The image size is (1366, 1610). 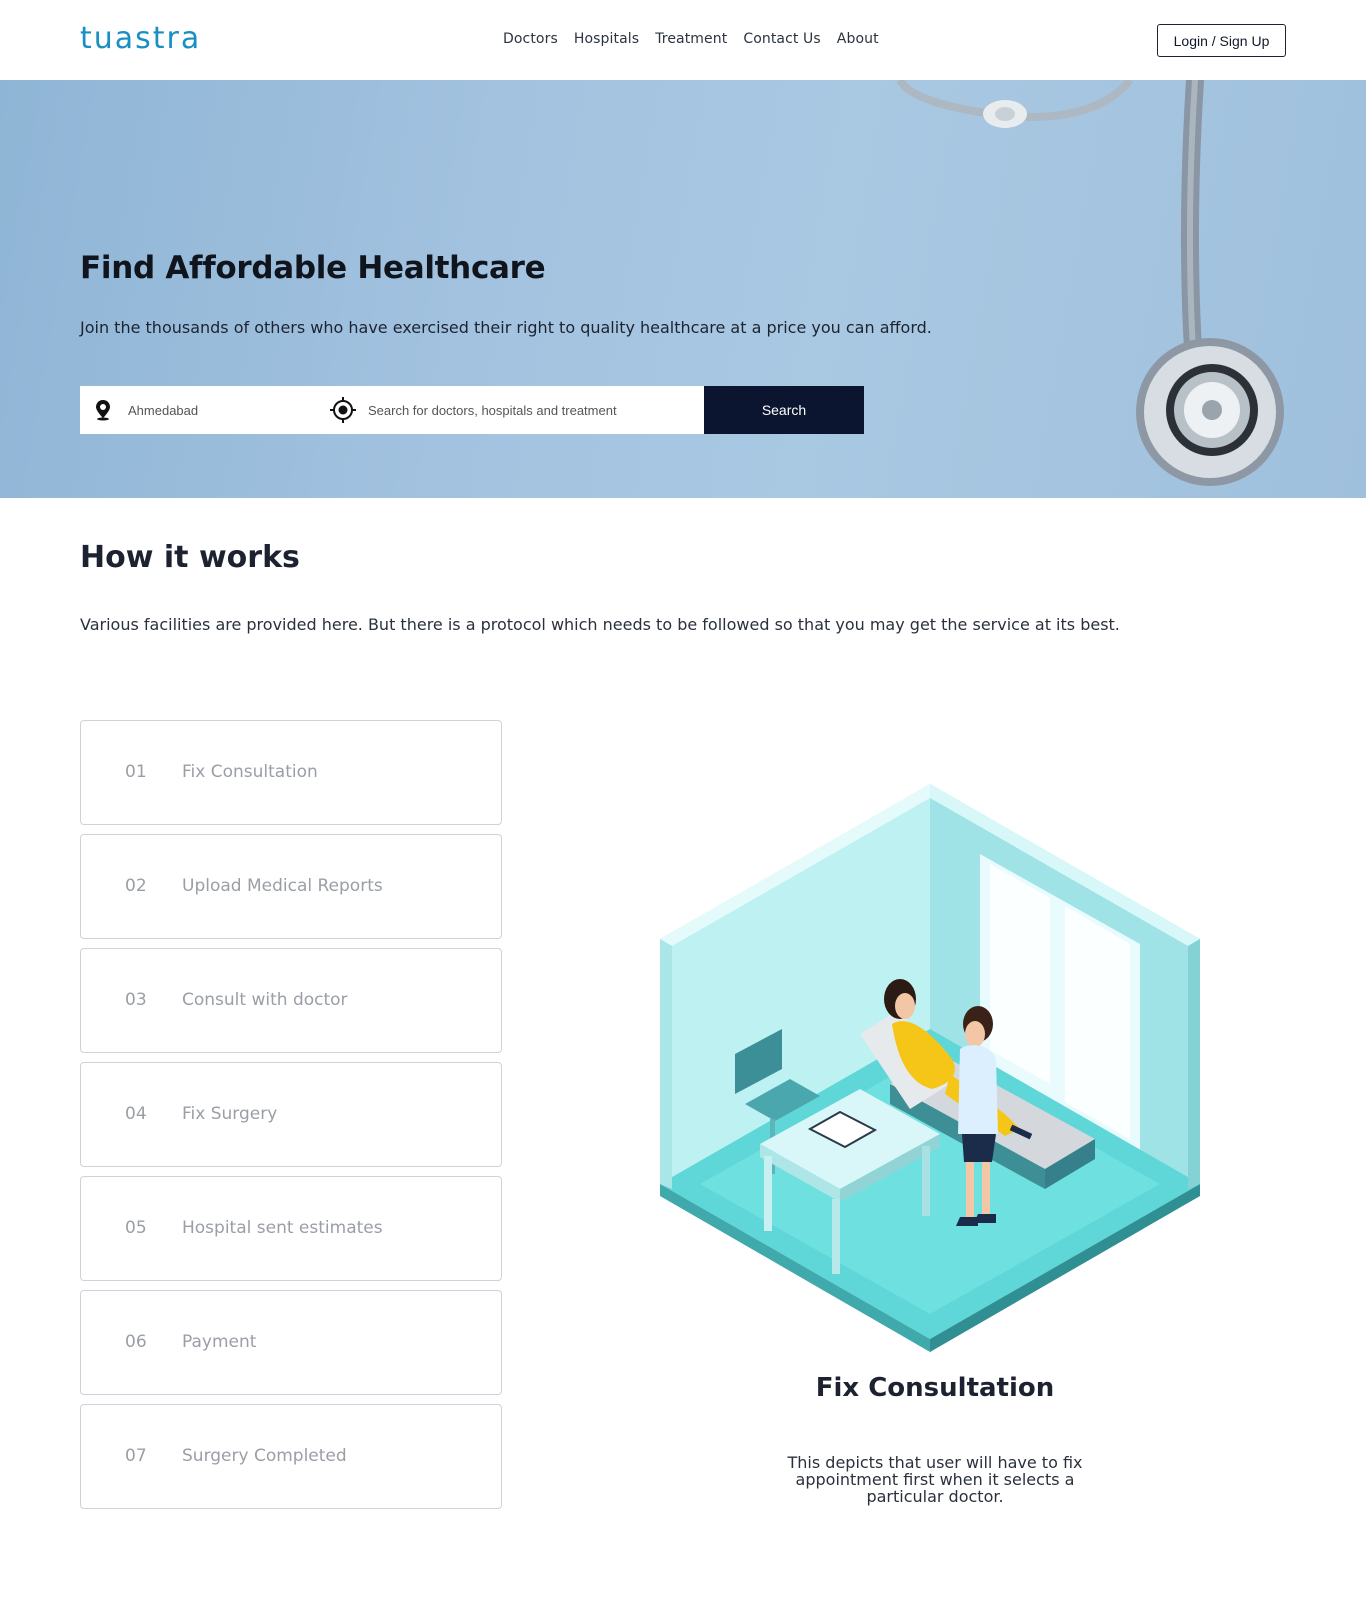 What do you see at coordinates (265, 1000) in the screenshot?
I see `step-label: Consult with doctor` at bounding box center [265, 1000].